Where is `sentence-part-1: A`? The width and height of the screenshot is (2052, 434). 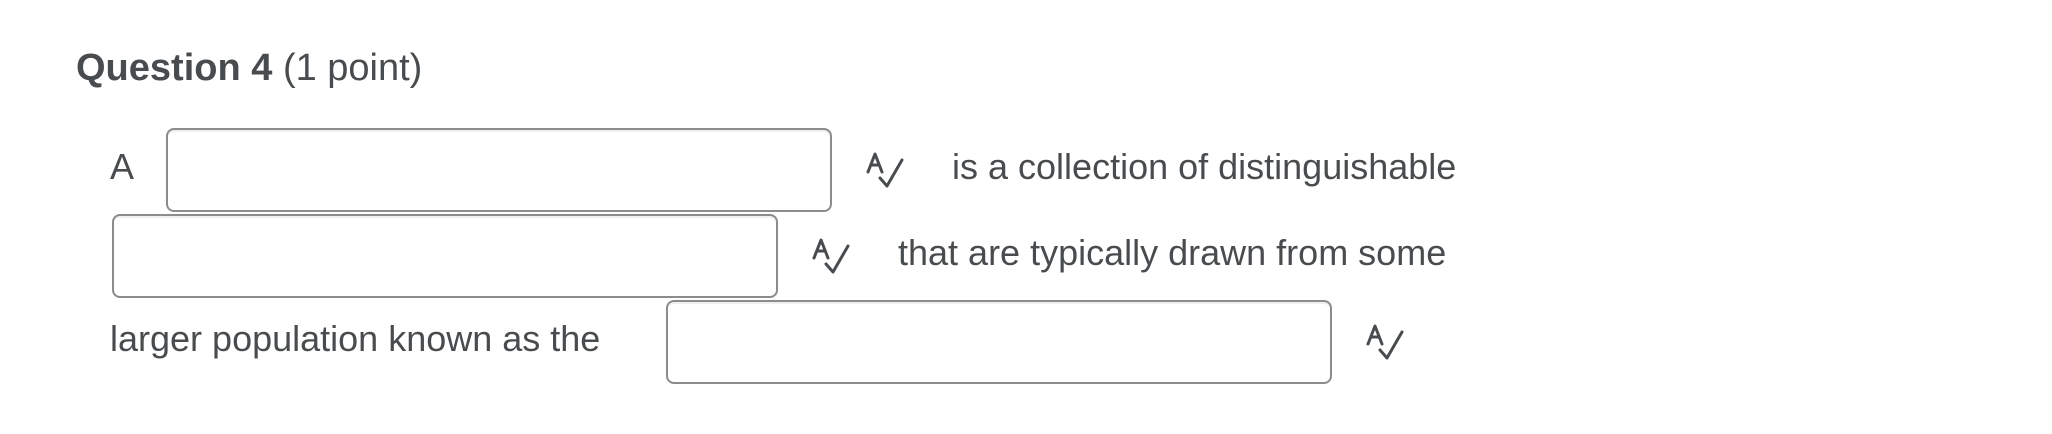
sentence-part-1: A is located at coordinates (122, 166).